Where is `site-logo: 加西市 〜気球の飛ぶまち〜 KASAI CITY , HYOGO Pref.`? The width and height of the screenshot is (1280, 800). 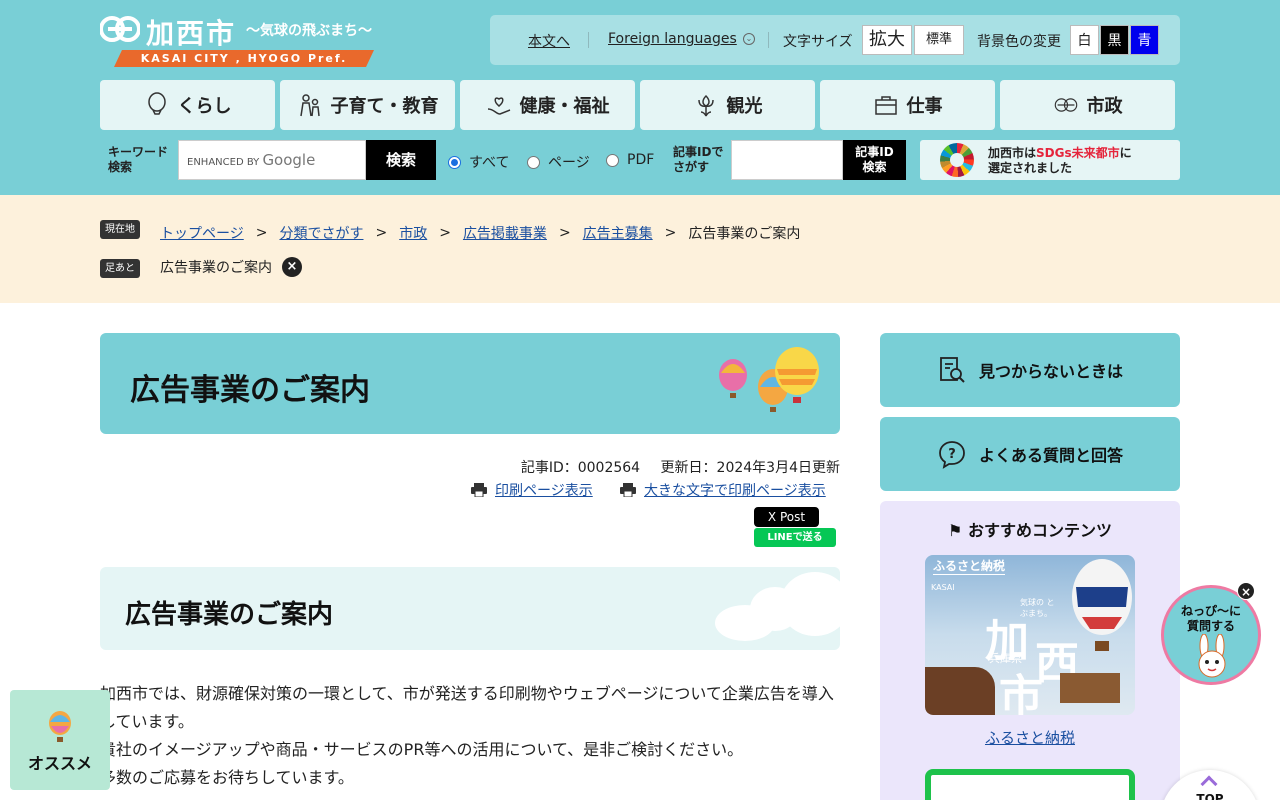 site-logo: 加西市 〜気球の飛ぶまち〜 KASAI CITY , HYOGO Pref. is located at coordinates (237, 40).